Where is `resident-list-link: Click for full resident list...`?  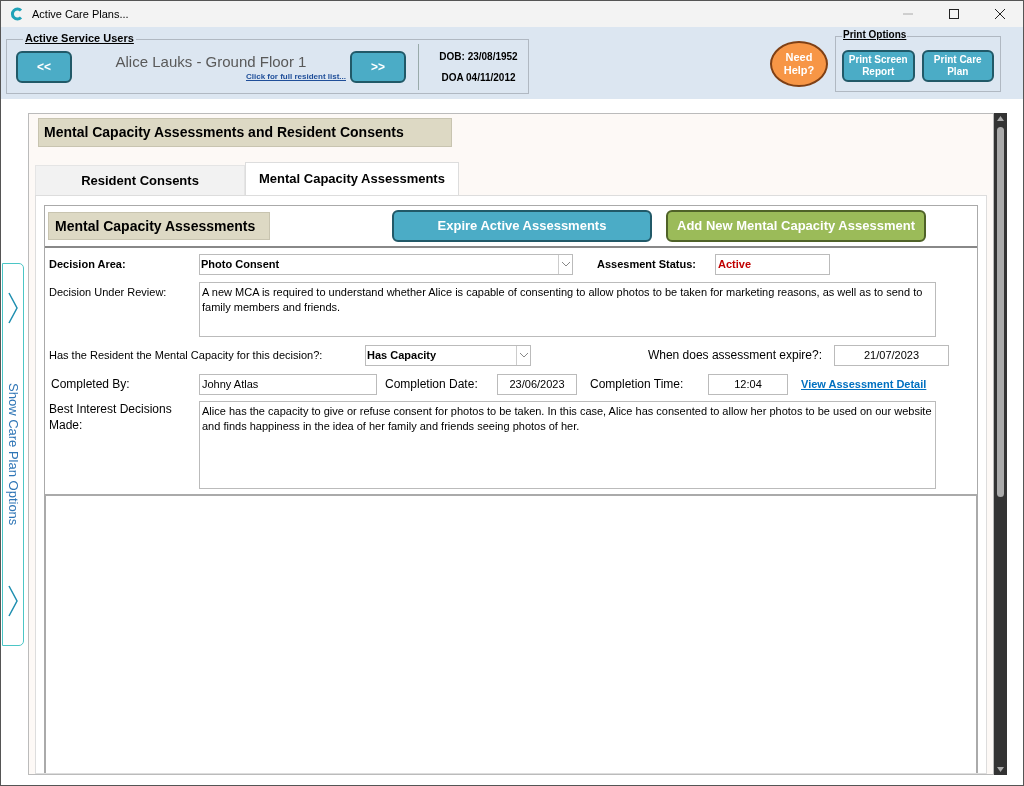
resident-list-link: Click for full resident list... is located at coordinates (295, 76).